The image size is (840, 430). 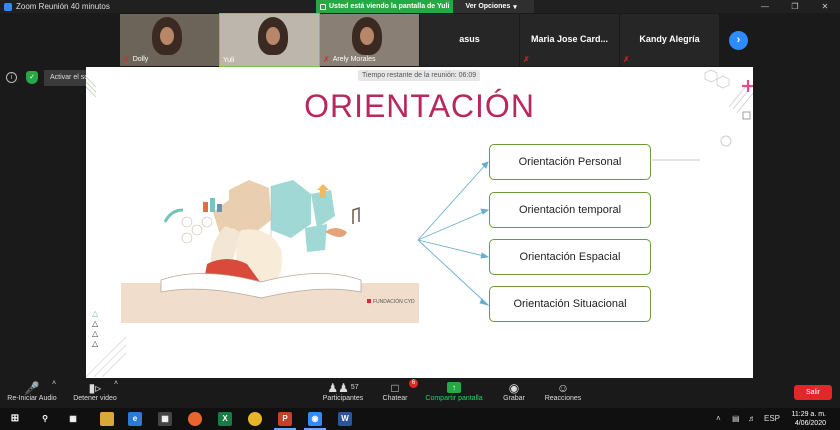 I want to click on smiley-icon: ☺, so click(x=563, y=387).